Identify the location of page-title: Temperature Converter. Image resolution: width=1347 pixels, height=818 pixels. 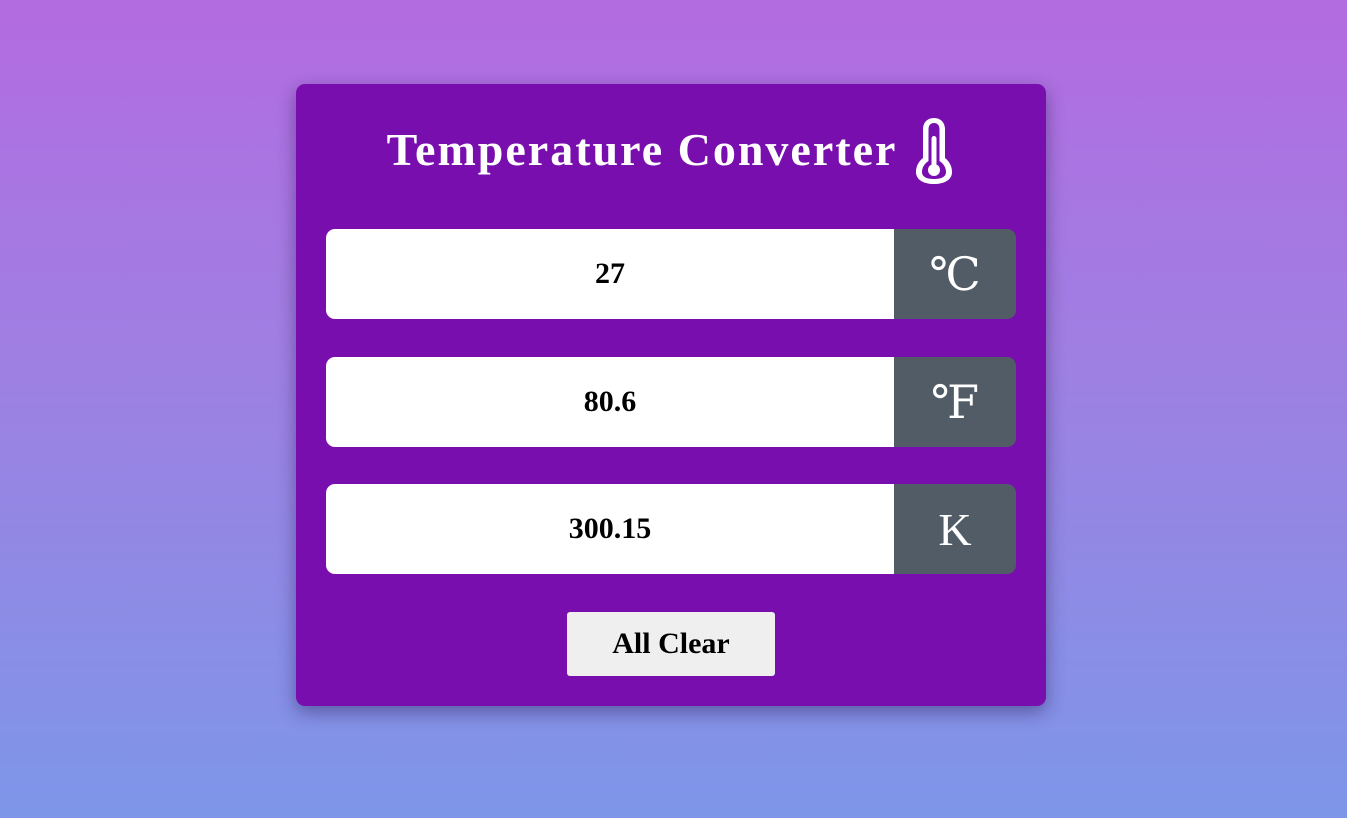
(642, 149).